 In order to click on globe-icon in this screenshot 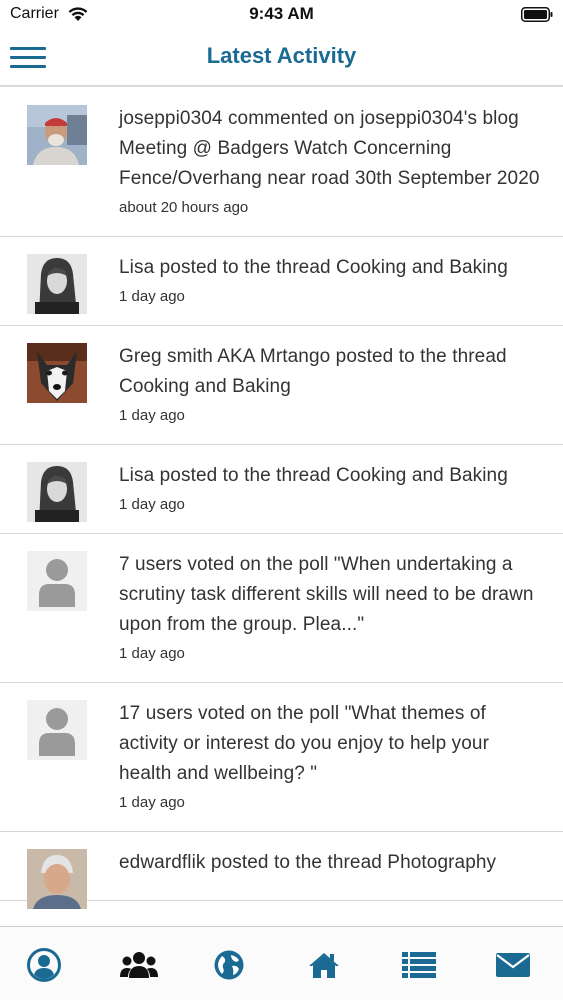, I will do `click(229, 965)`.